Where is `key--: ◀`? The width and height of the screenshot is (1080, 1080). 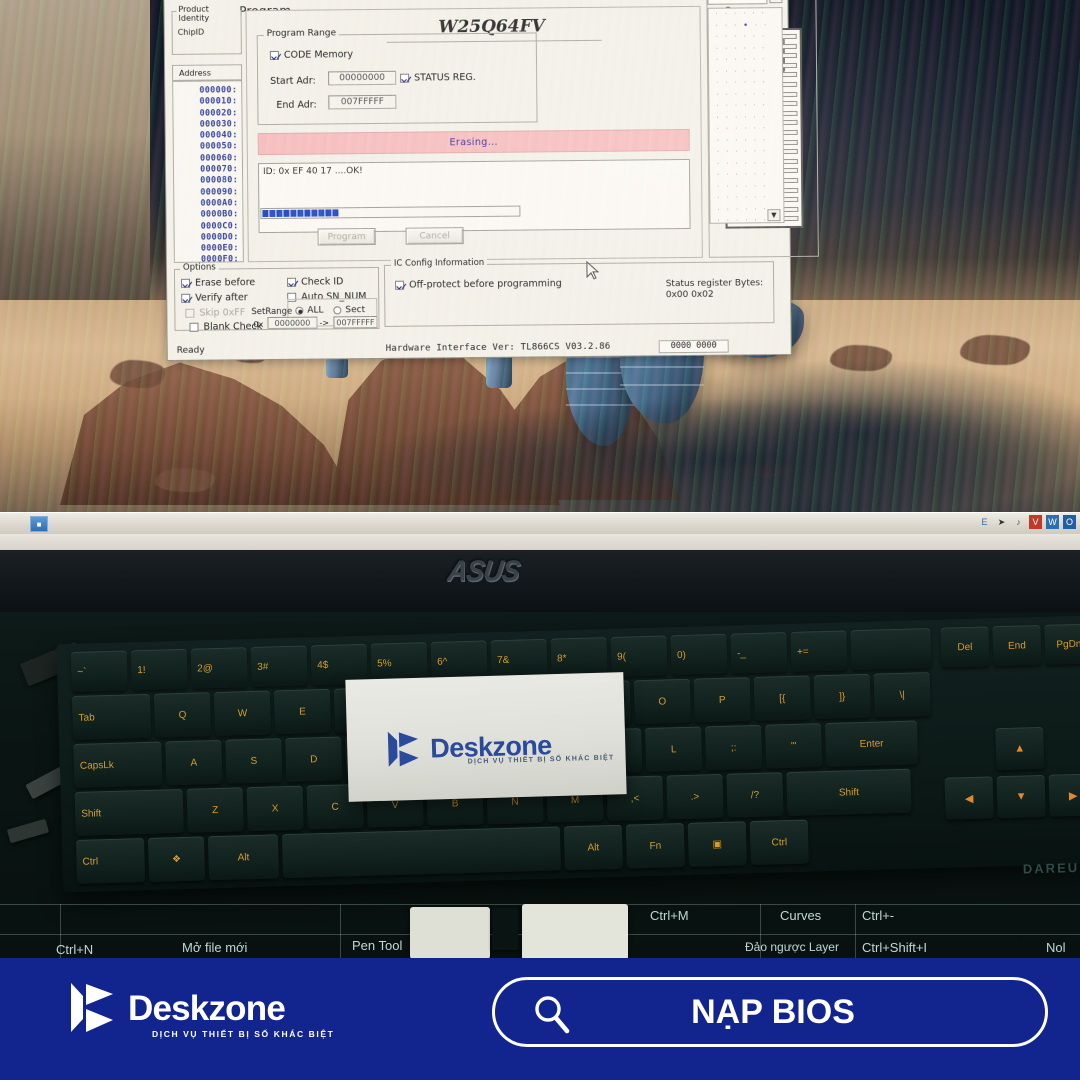 key--: ◀ is located at coordinates (969, 798).